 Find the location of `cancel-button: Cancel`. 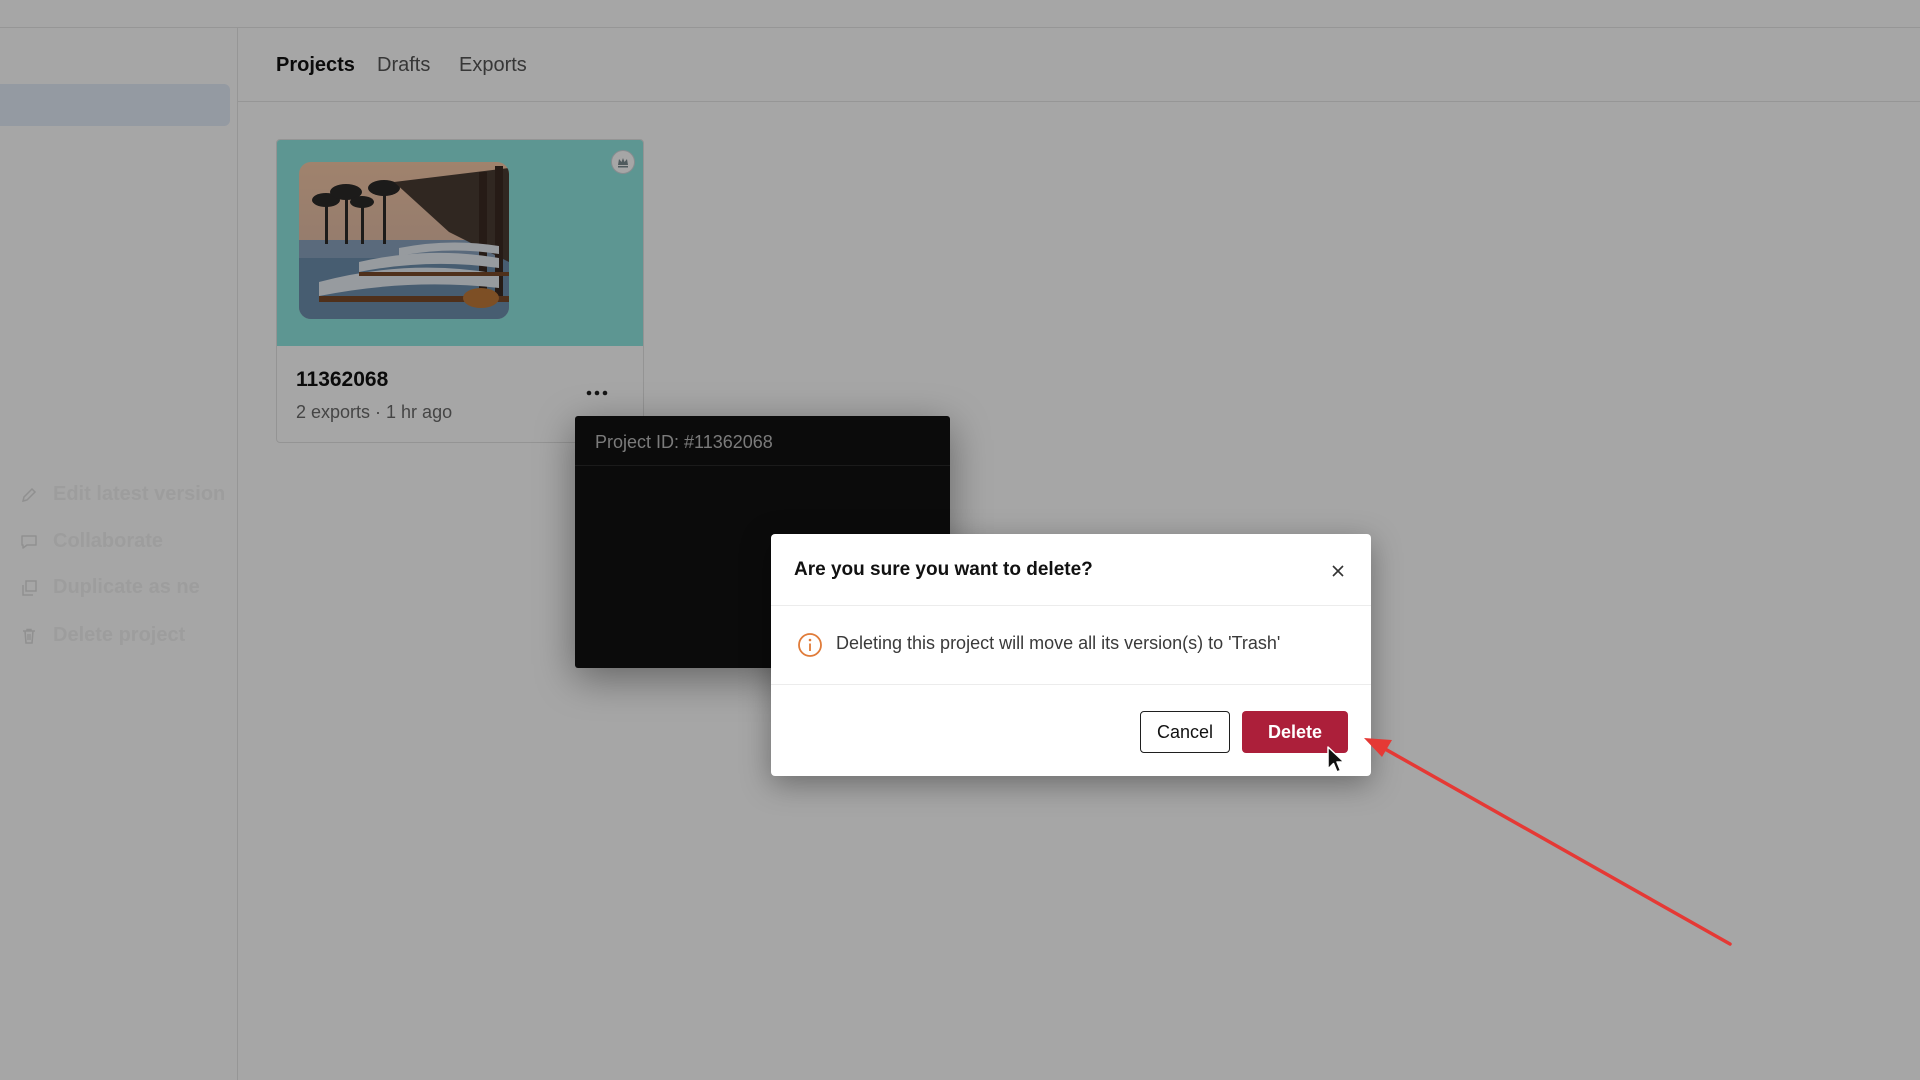

cancel-button: Cancel is located at coordinates (1185, 732).